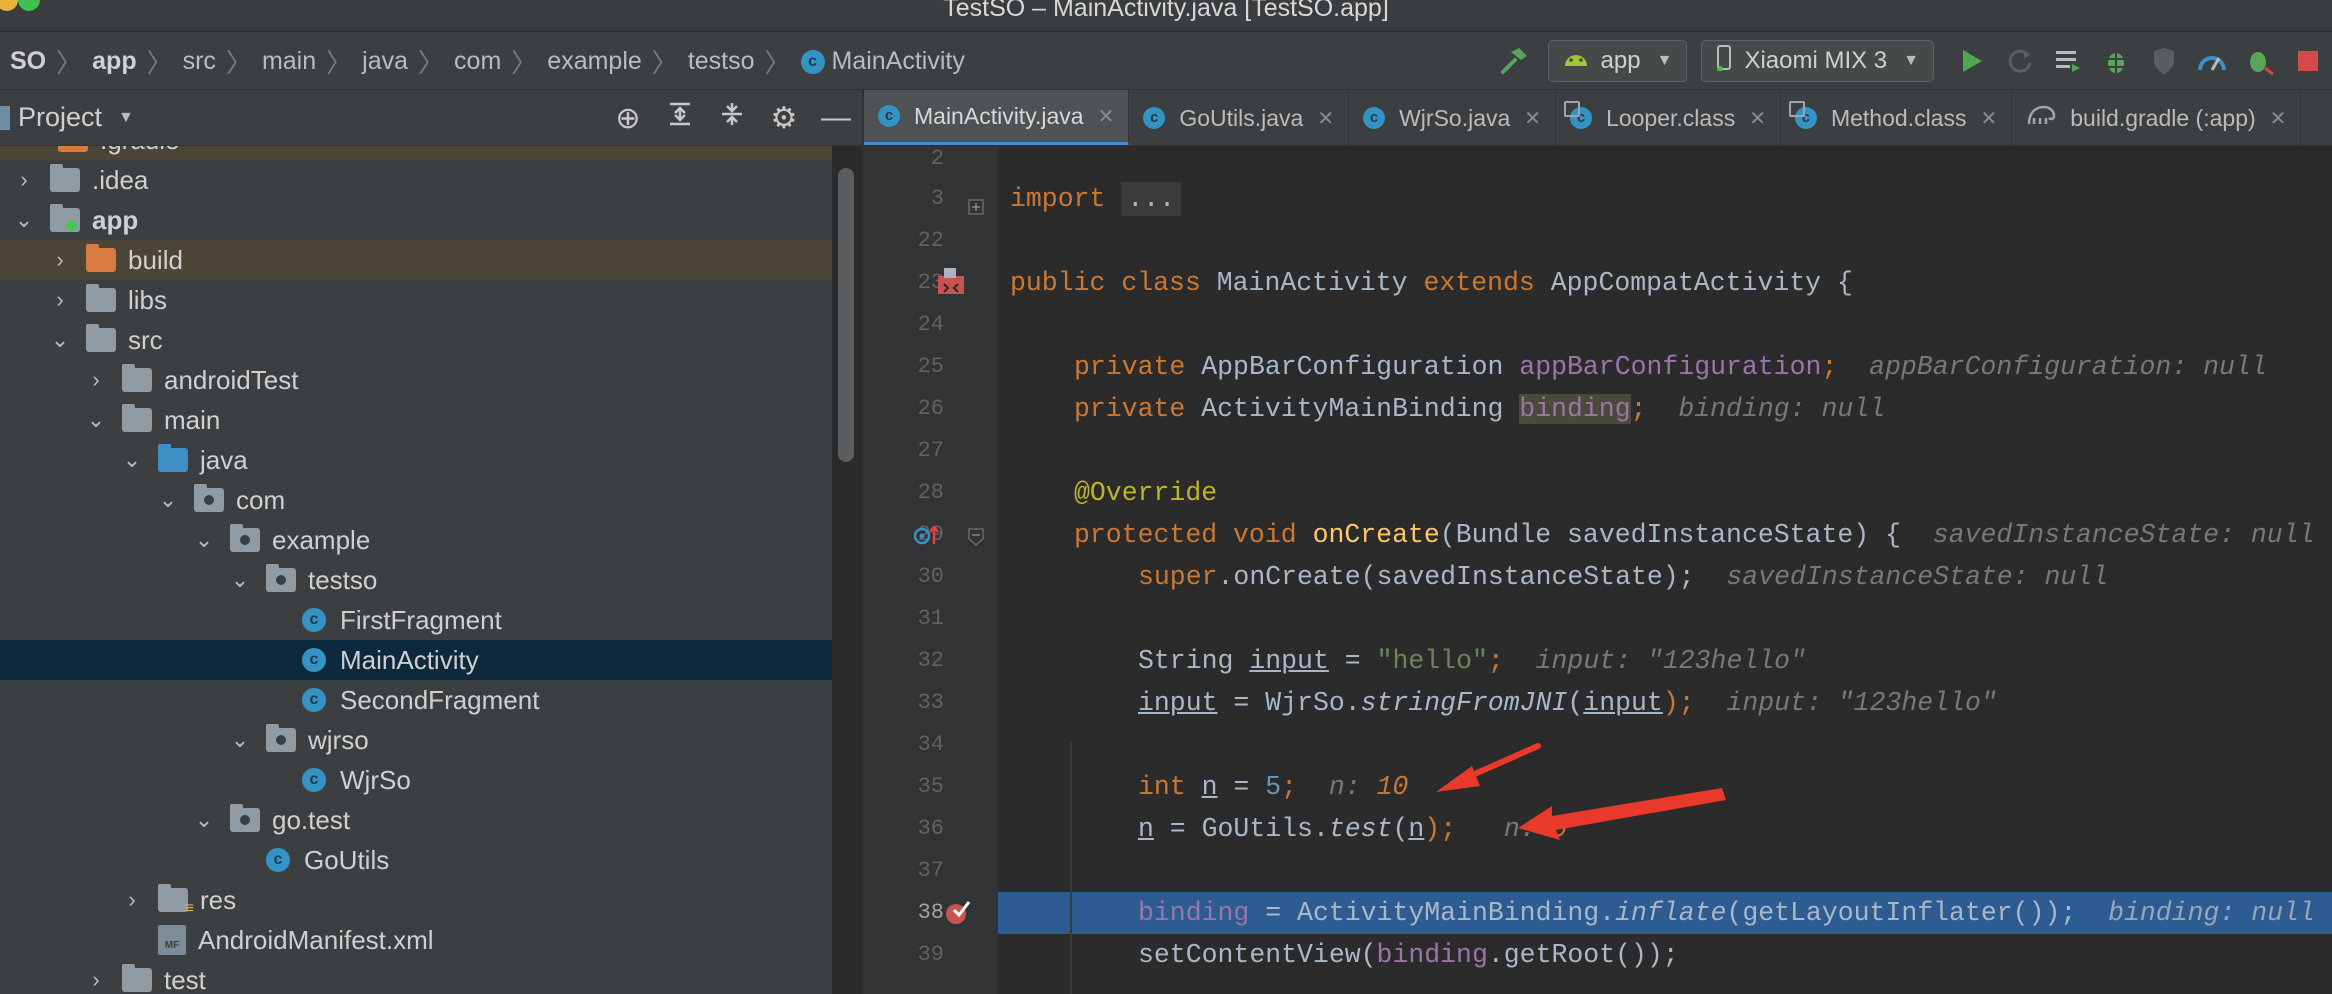 The width and height of the screenshot is (2332, 994). I want to click on fold-expand-icon, so click(976, 208).